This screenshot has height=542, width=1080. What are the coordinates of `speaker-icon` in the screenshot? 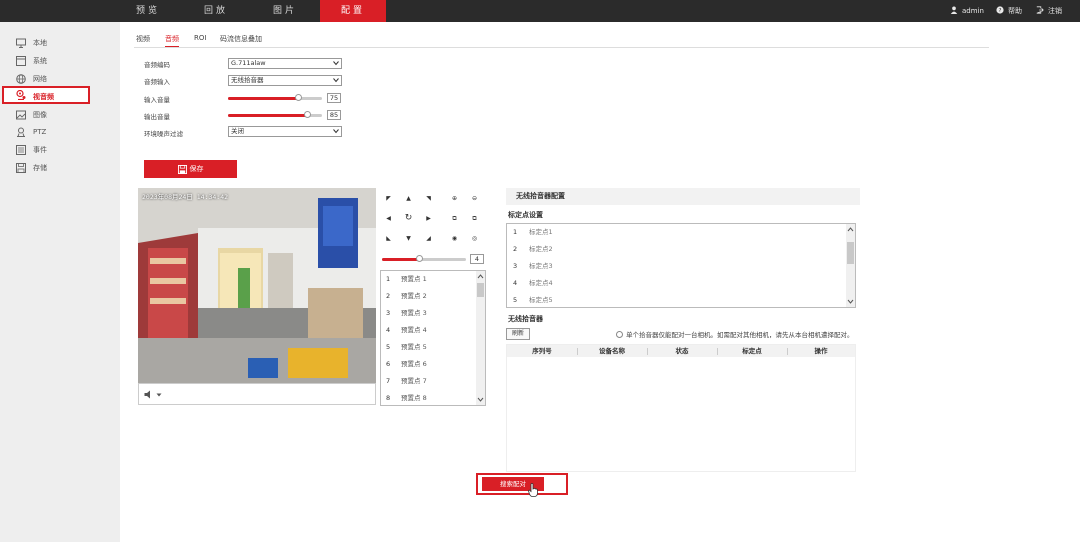 It's located at (149, 394).